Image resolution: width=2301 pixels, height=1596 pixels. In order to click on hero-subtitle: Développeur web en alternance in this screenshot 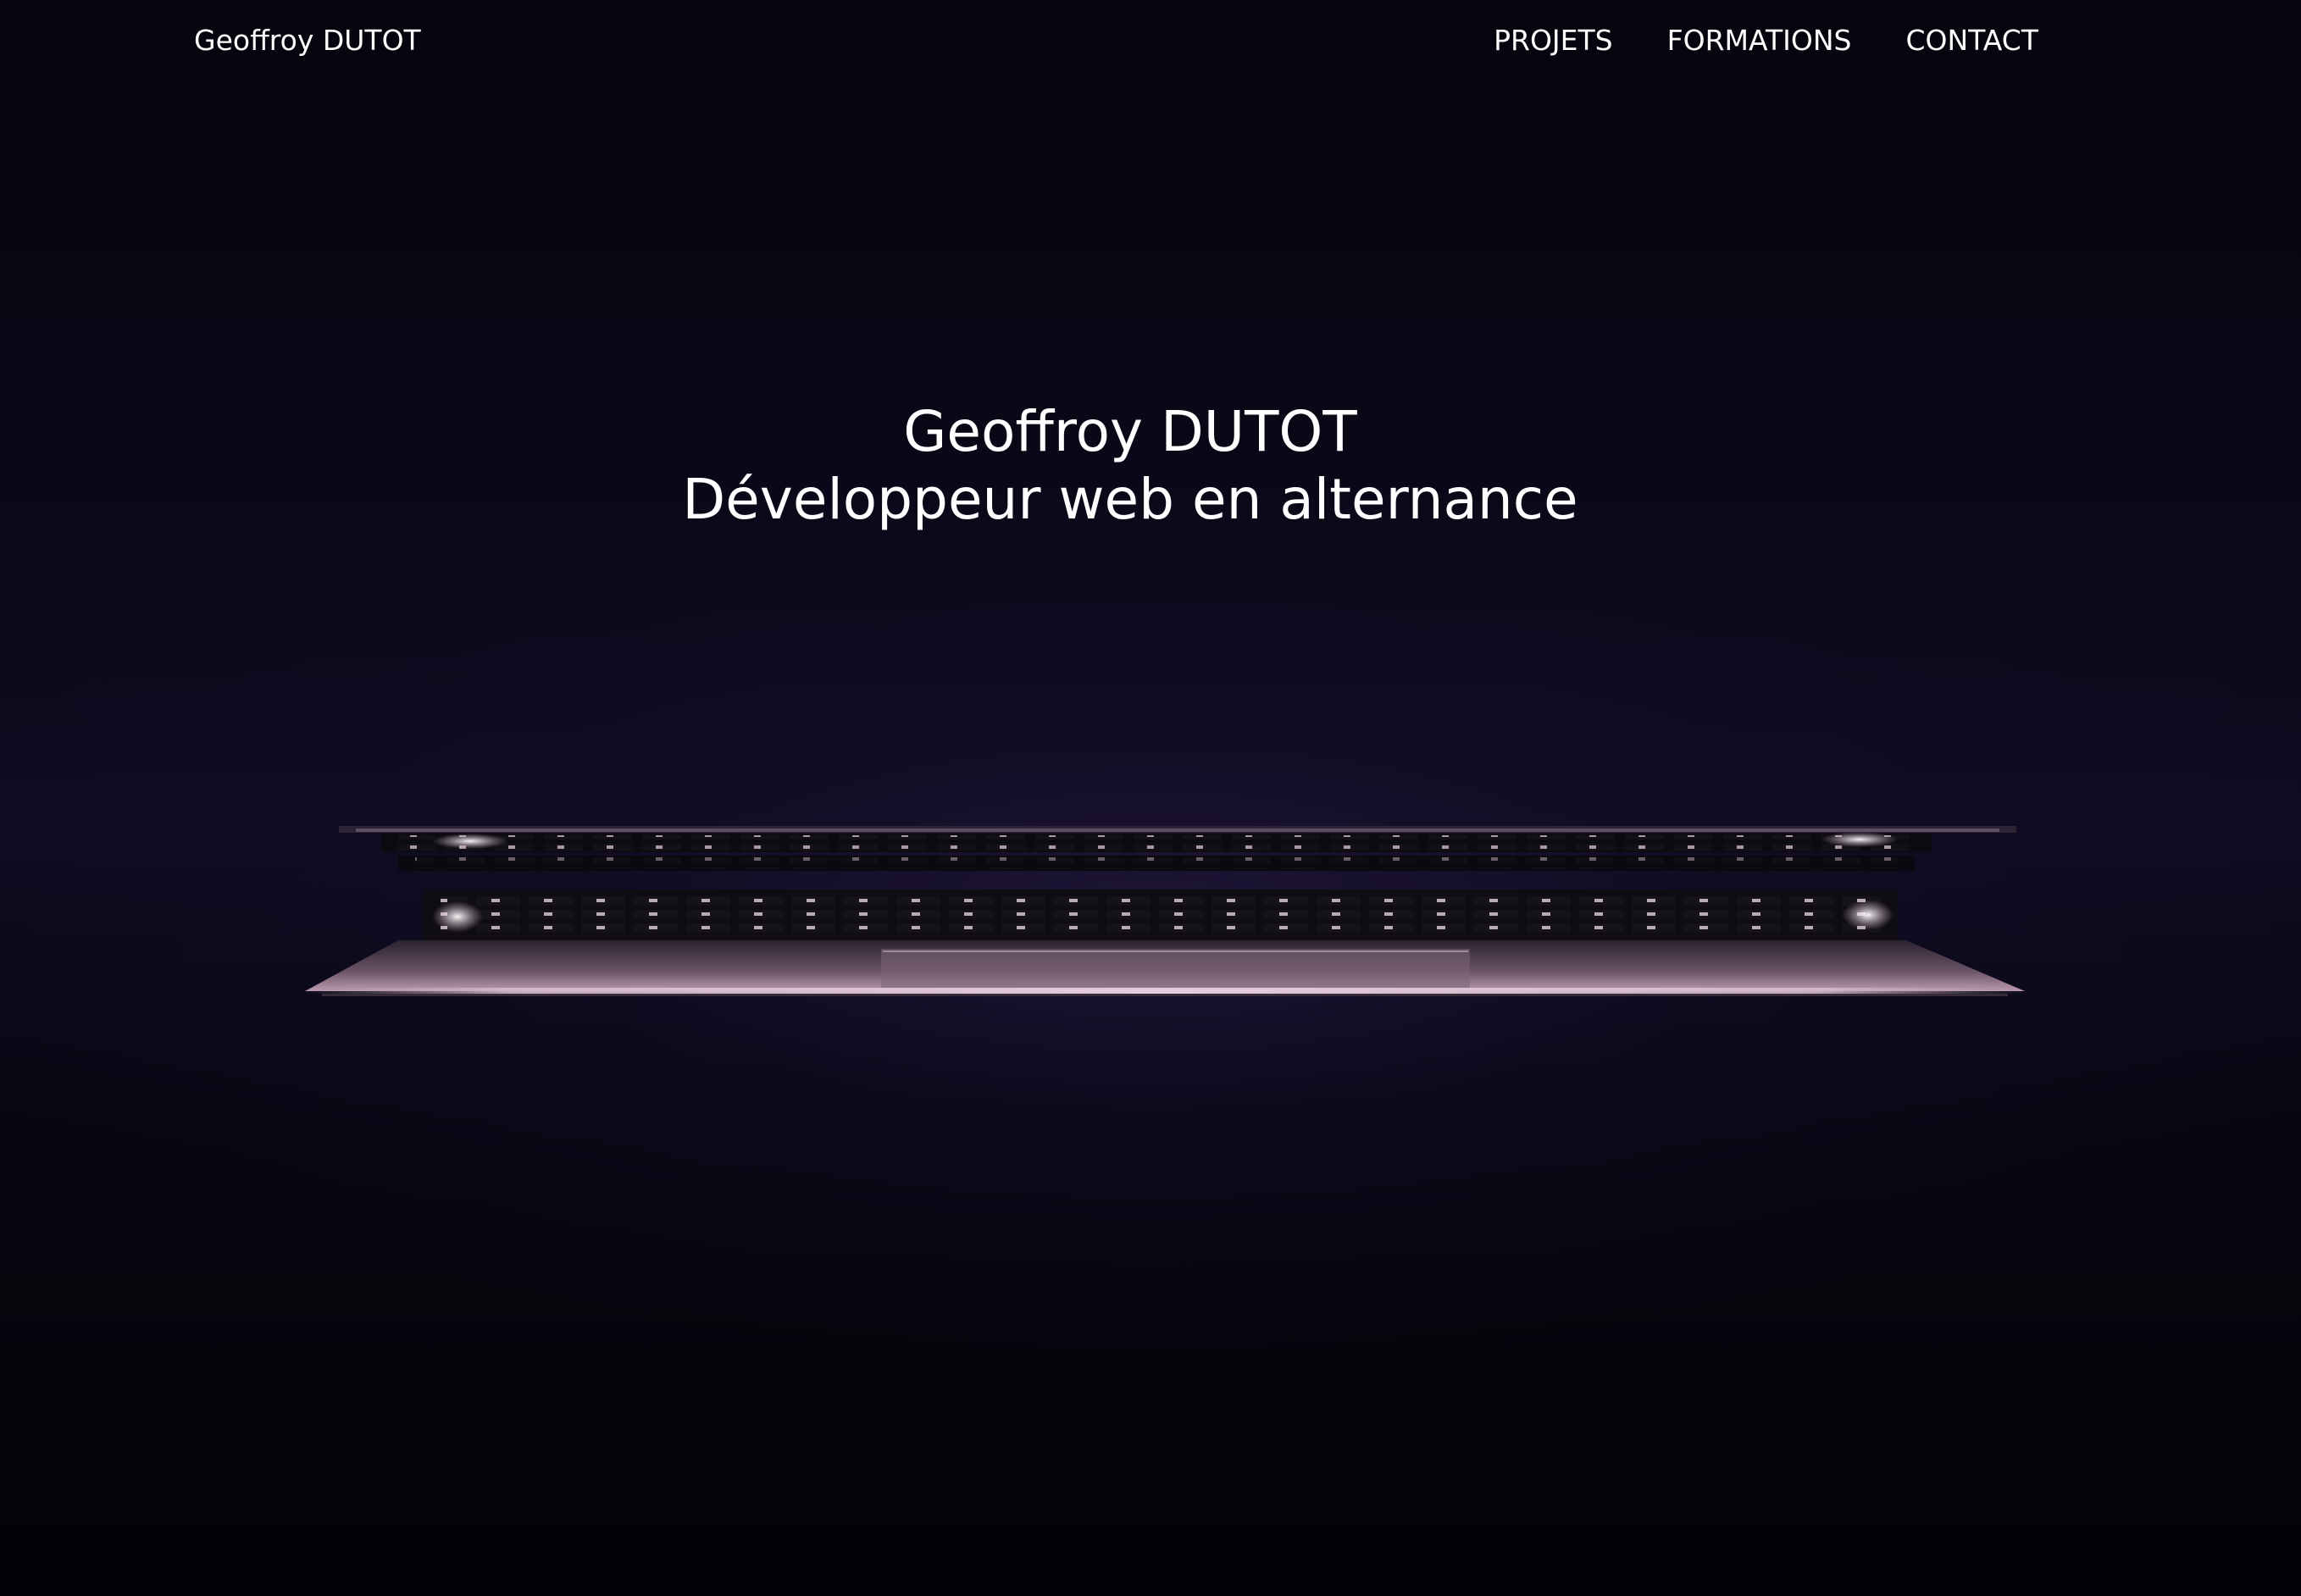, I will do `click(1130, 499)`.